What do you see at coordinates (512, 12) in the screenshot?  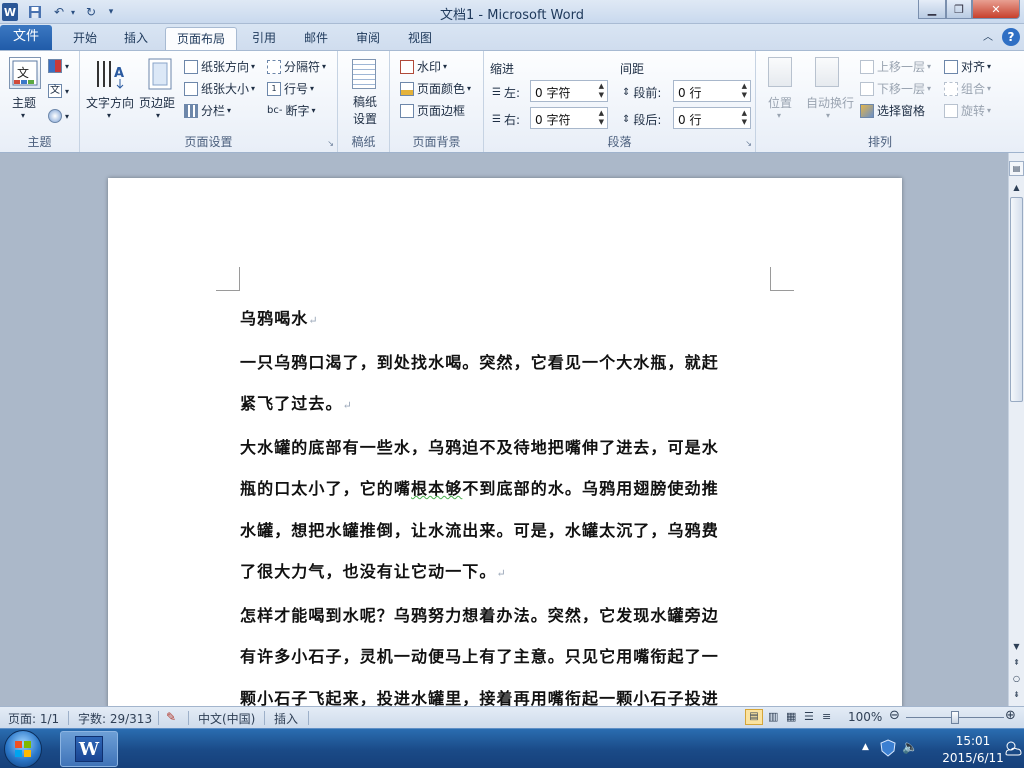 I see `title-bar: W ↶ ▾ ↻ ▾ 文档1 - Microsoft Word ▁ ❐ ✕` at bounding box center [512, 12].